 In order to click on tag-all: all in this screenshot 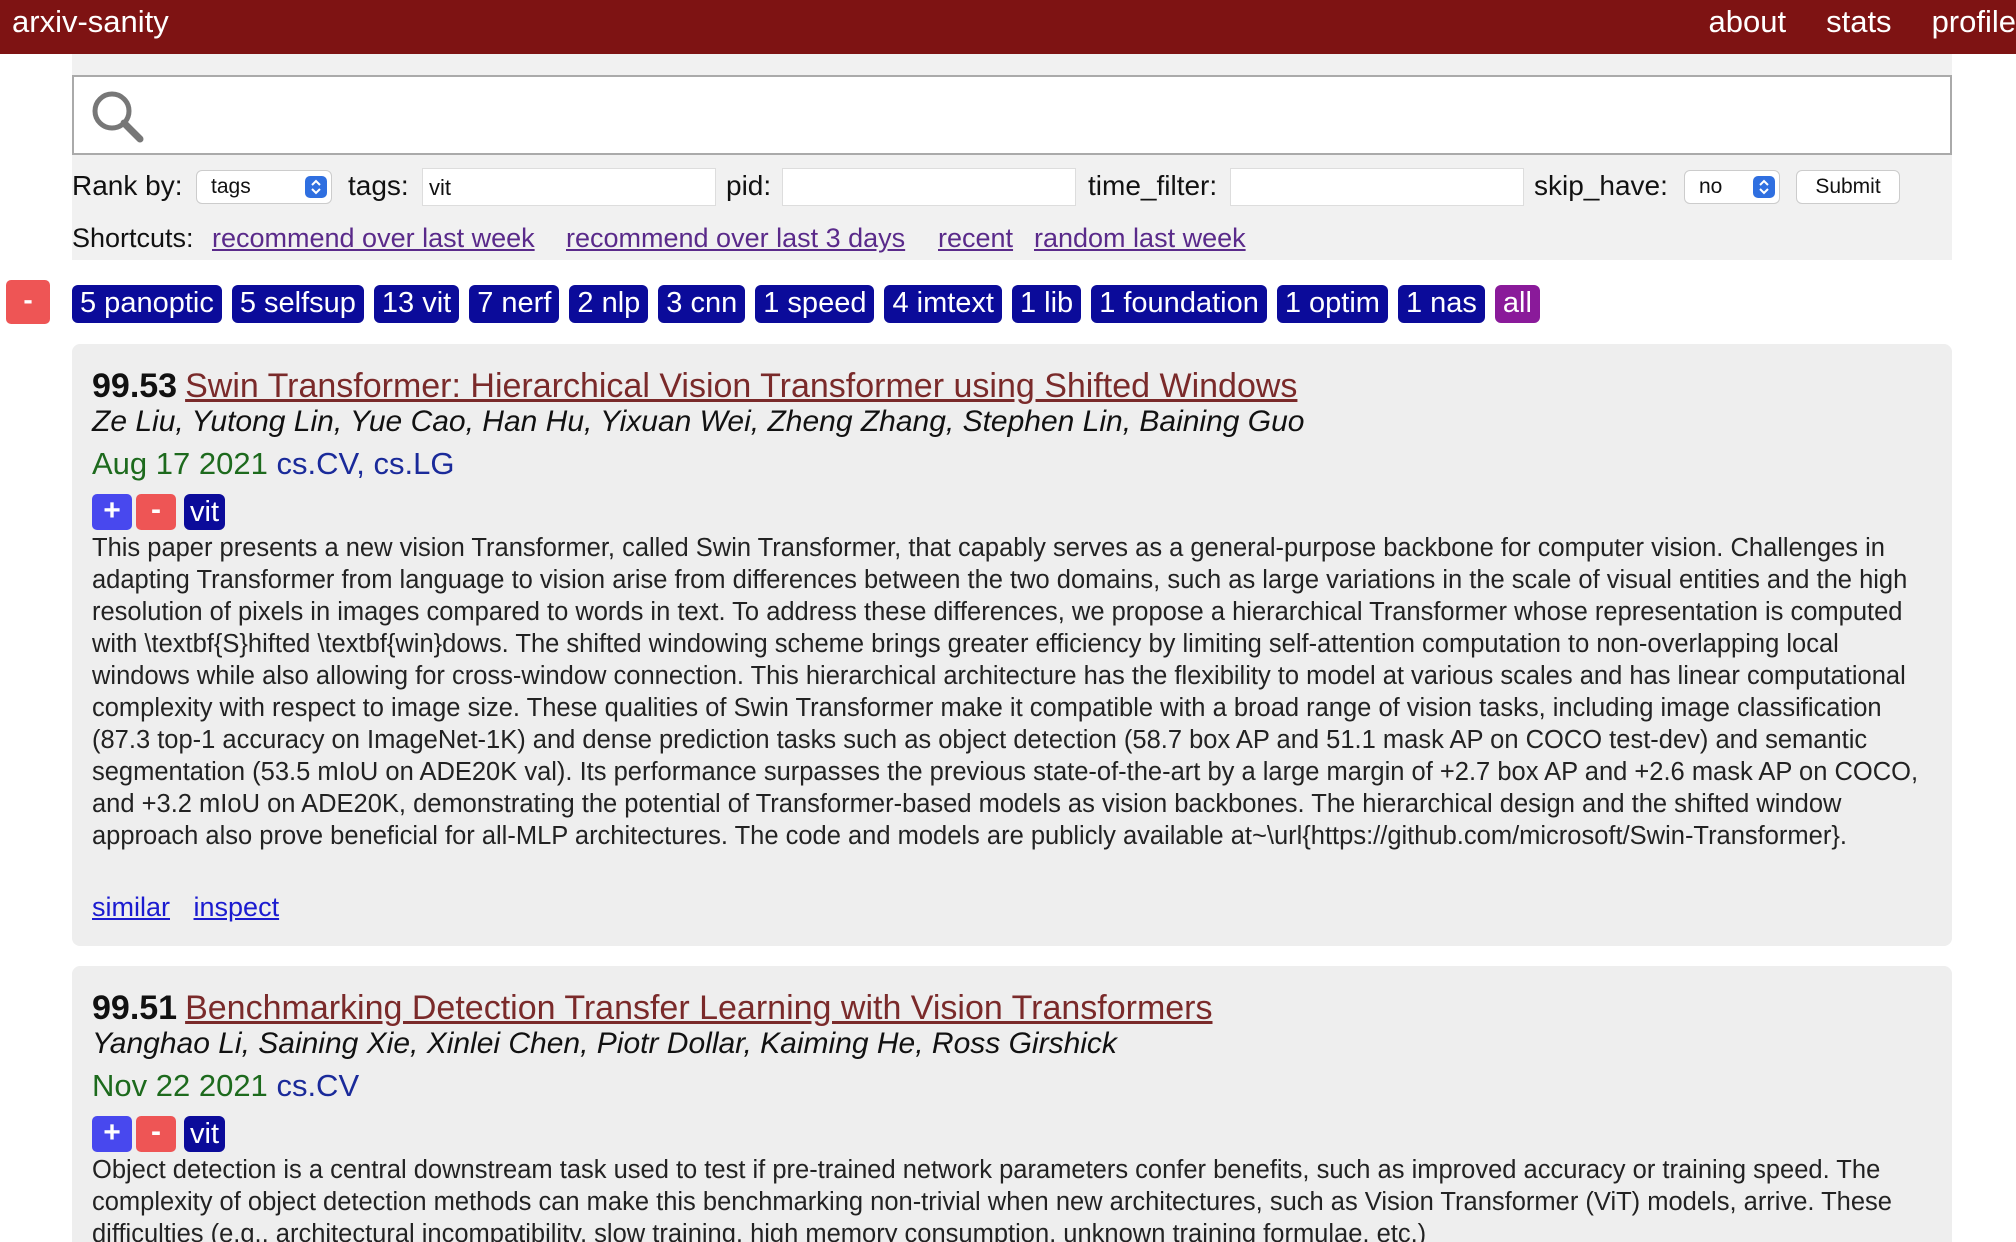, I will do `click(1517, 304)`.